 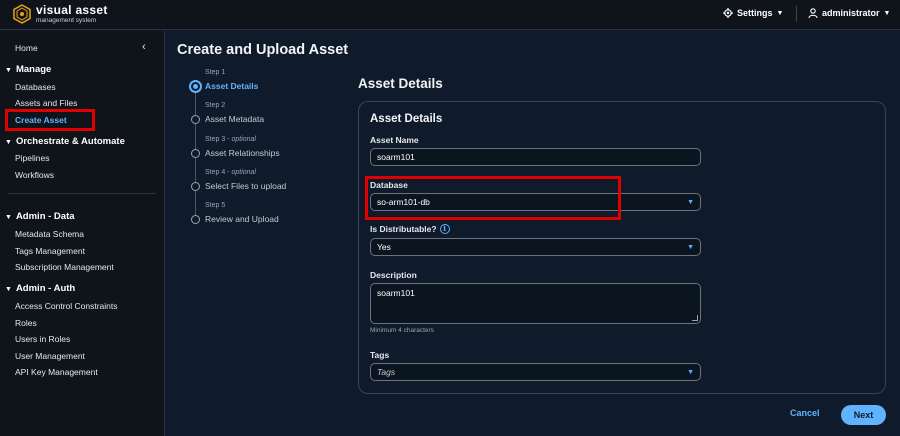 I want to click on step-1-radio-icon, so click(x=195, y=86).